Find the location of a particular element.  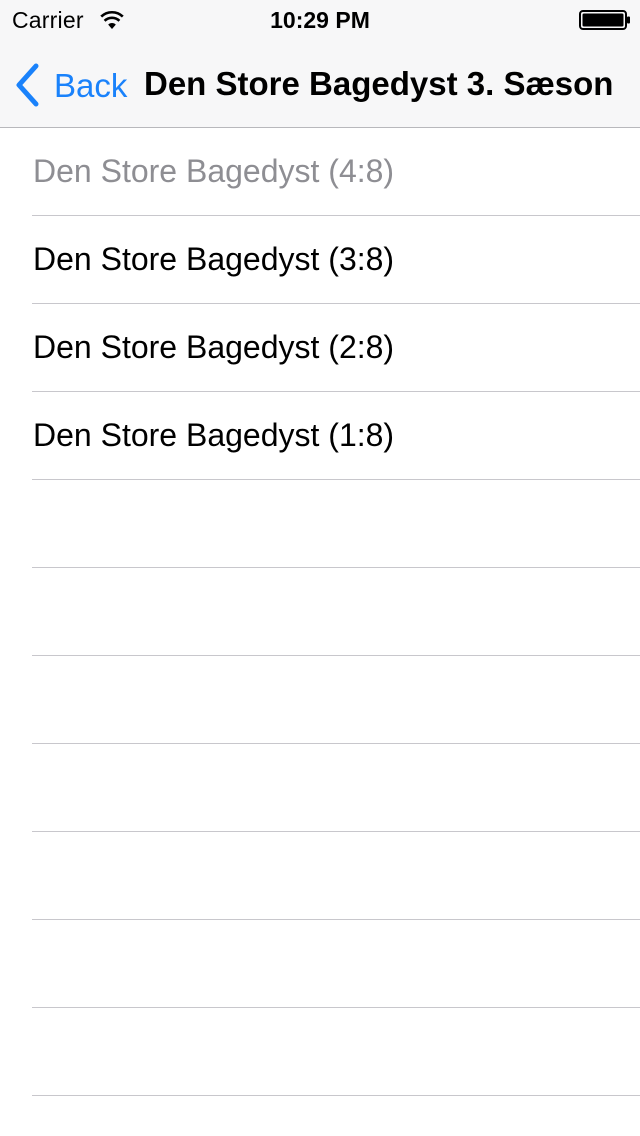

status-bar: Carrier 10:29 PM is located at coordinates (320, 20).